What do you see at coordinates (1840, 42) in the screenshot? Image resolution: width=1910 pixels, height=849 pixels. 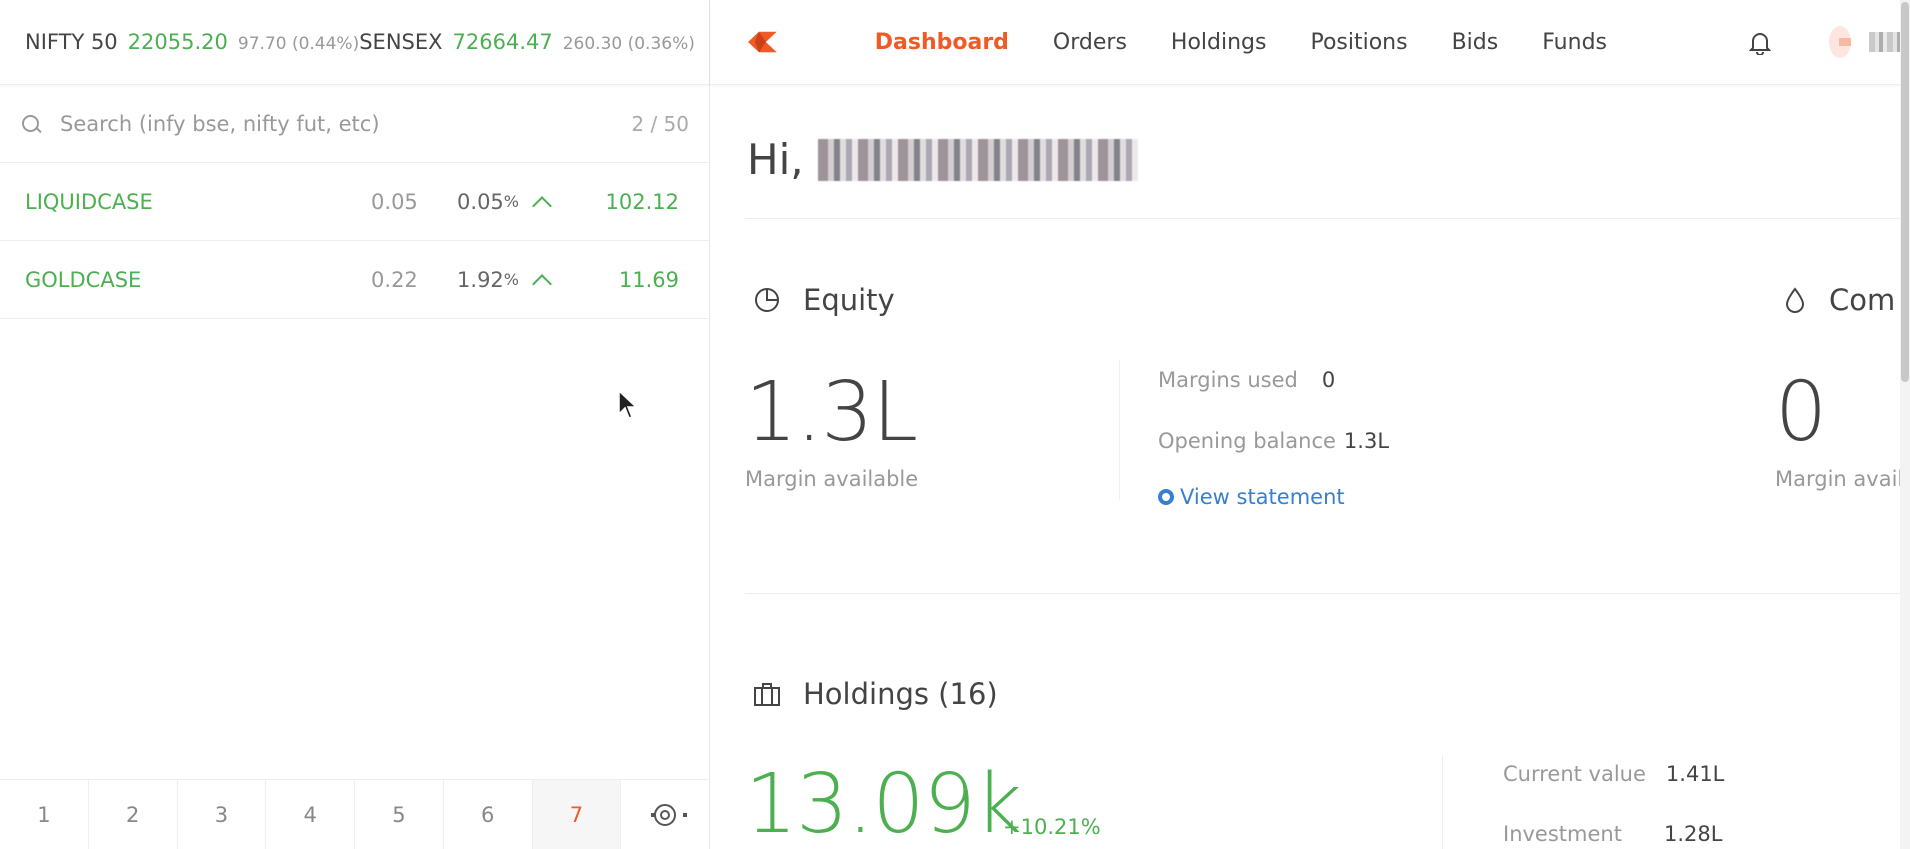 I see `avatar` at bounding box center [1840, 42].